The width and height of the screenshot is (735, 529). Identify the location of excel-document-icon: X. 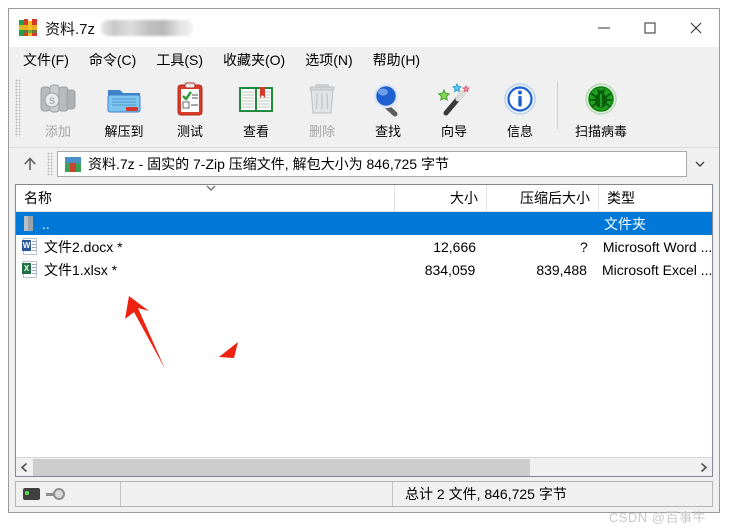
(30, 269).